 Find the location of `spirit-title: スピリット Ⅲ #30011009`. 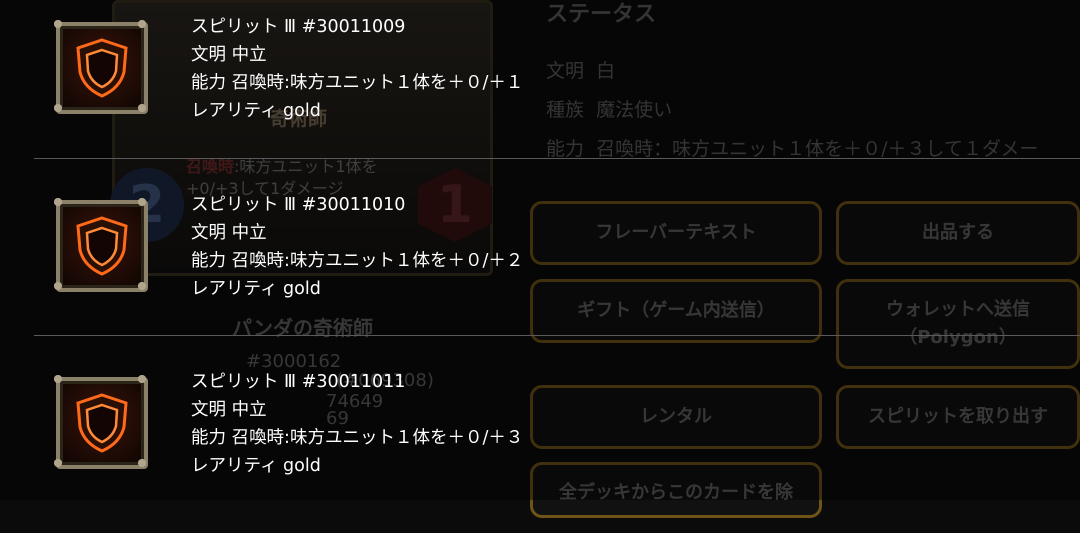

spirit-title: スピリット Ⅲ #30011009 is located at coordinates (298, 27).